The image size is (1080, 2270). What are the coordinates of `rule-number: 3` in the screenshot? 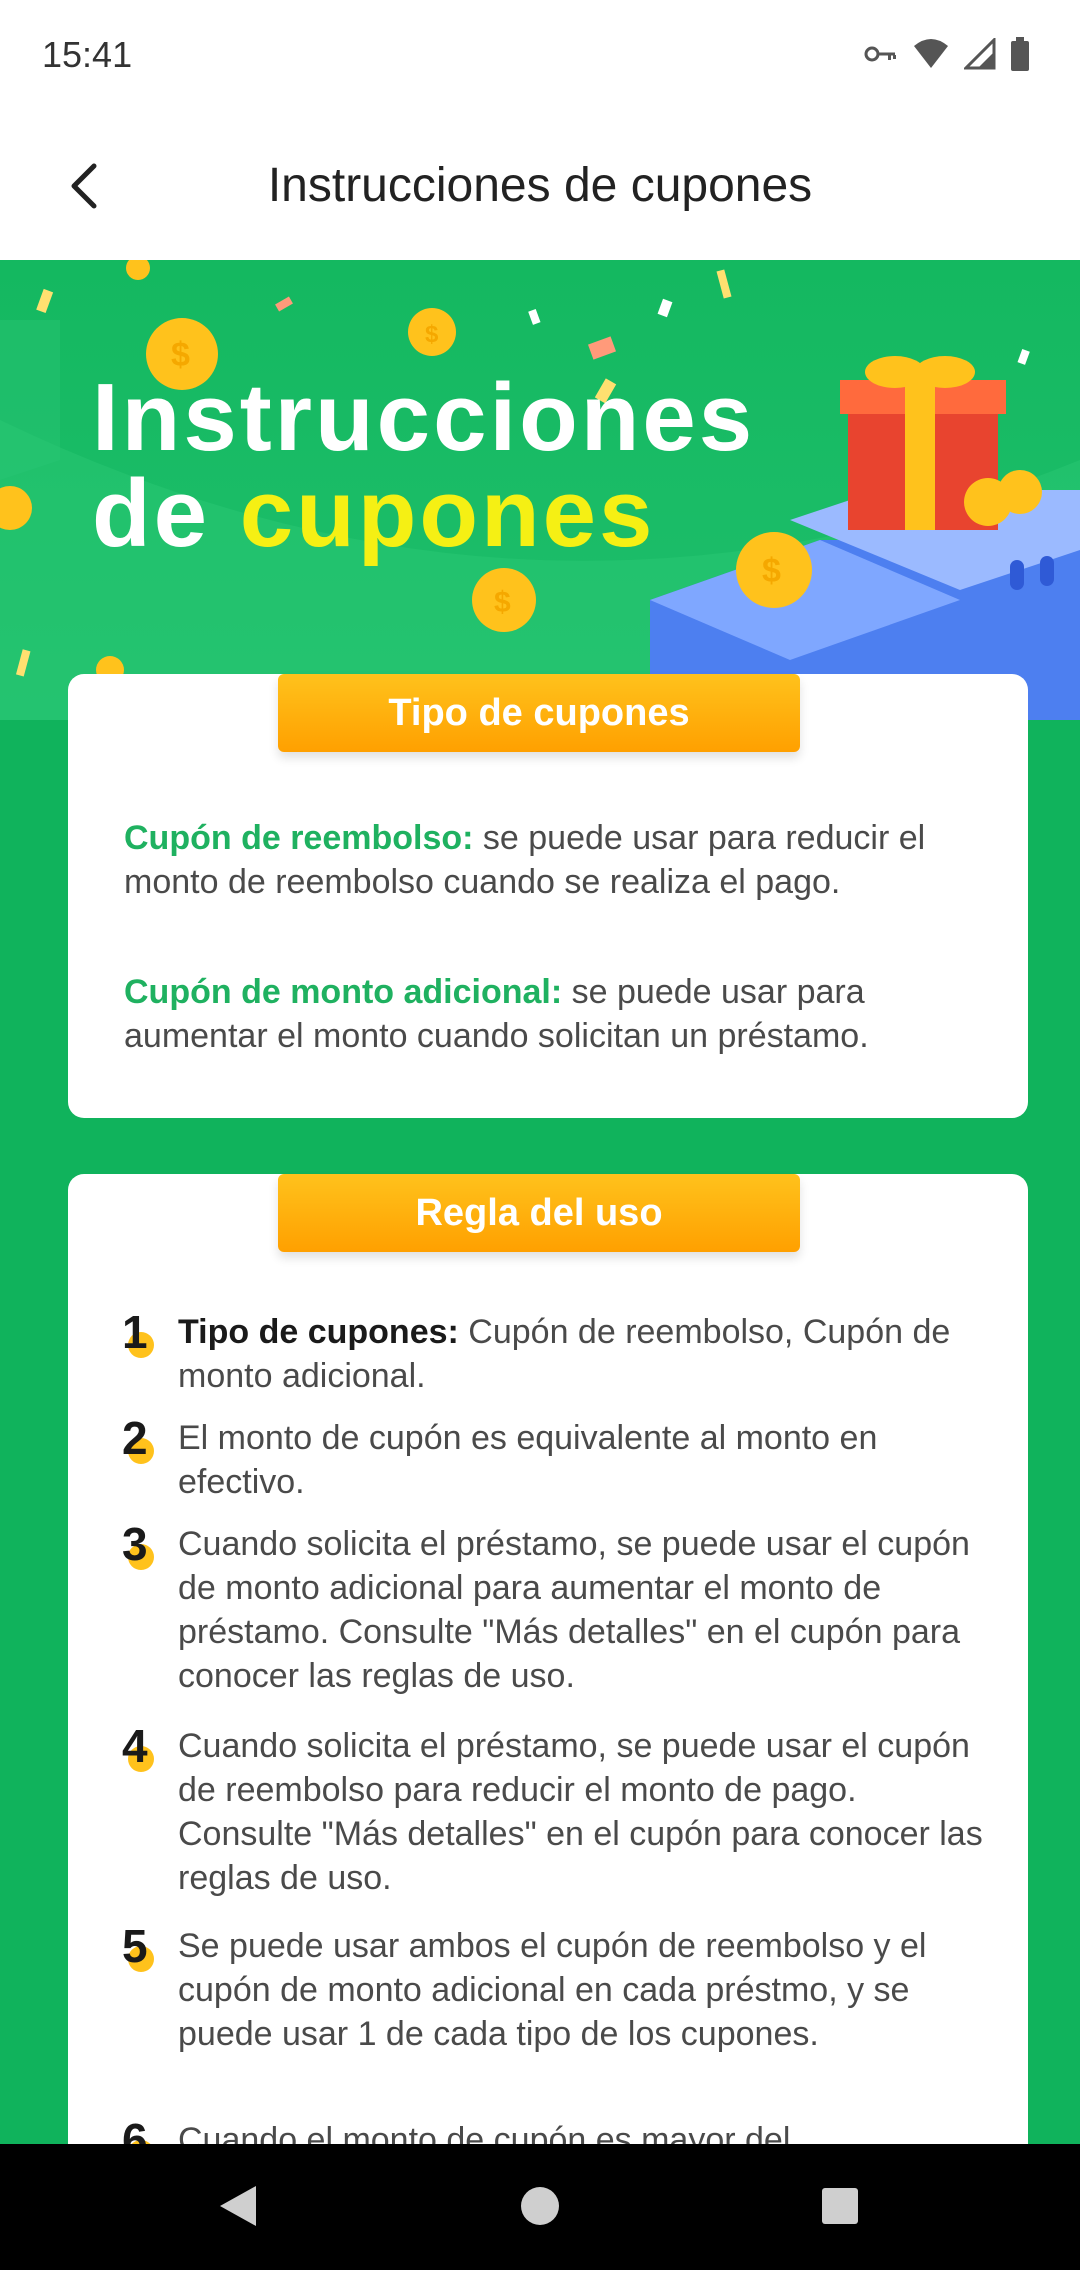 It's located at (150, 1609).